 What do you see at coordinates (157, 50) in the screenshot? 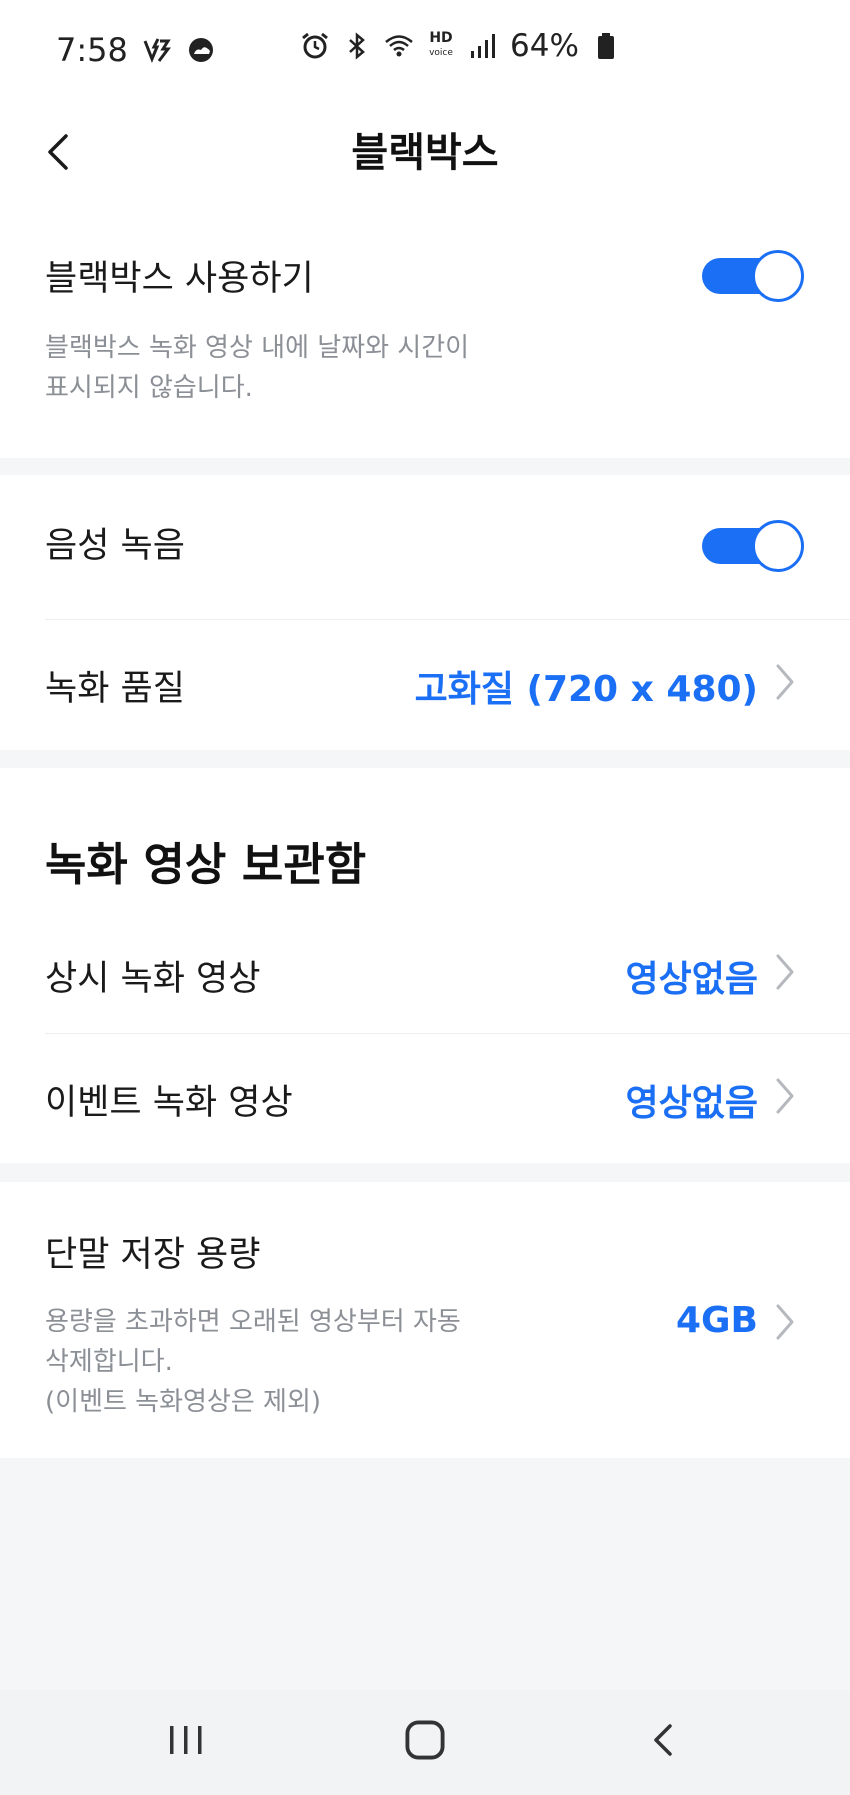
I see `voltage-icon` at bounding box center [157, 50].